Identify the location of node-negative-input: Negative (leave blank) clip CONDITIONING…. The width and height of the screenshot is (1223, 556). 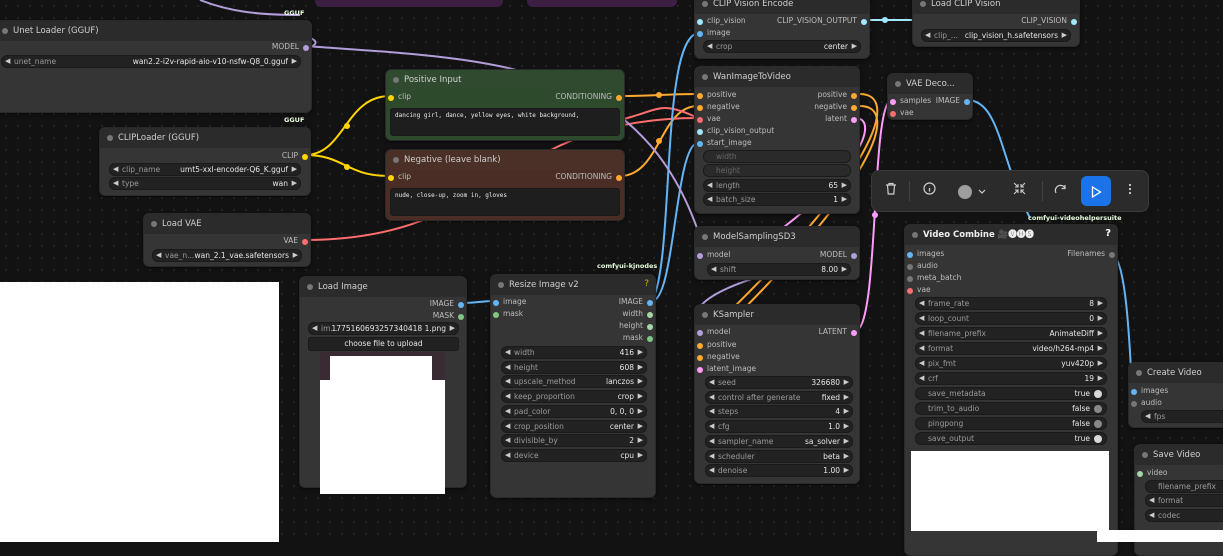
(505, 185).